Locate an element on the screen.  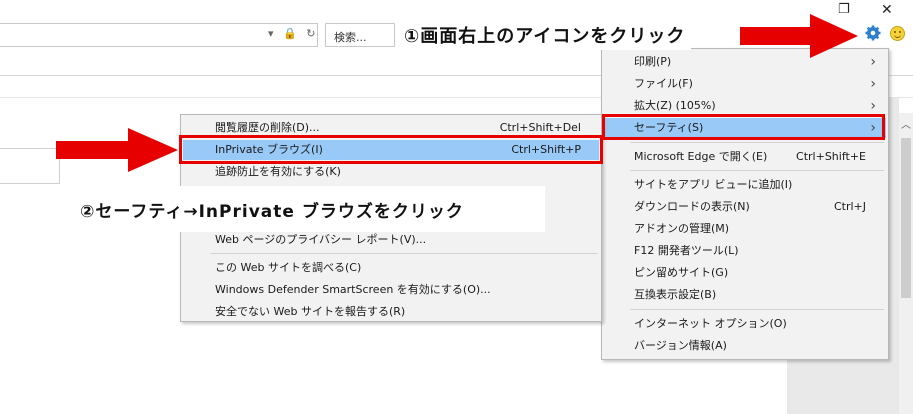
safety-item-6: 安全でない Web サイトを報告する(R) is located at coordinates (391, 312).